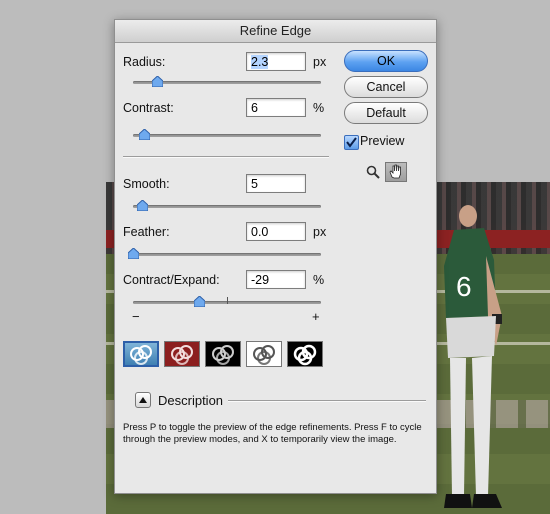 The width and height of the screenshot is (550, 514). I want to click on minus-label: −, so click(136, 316).